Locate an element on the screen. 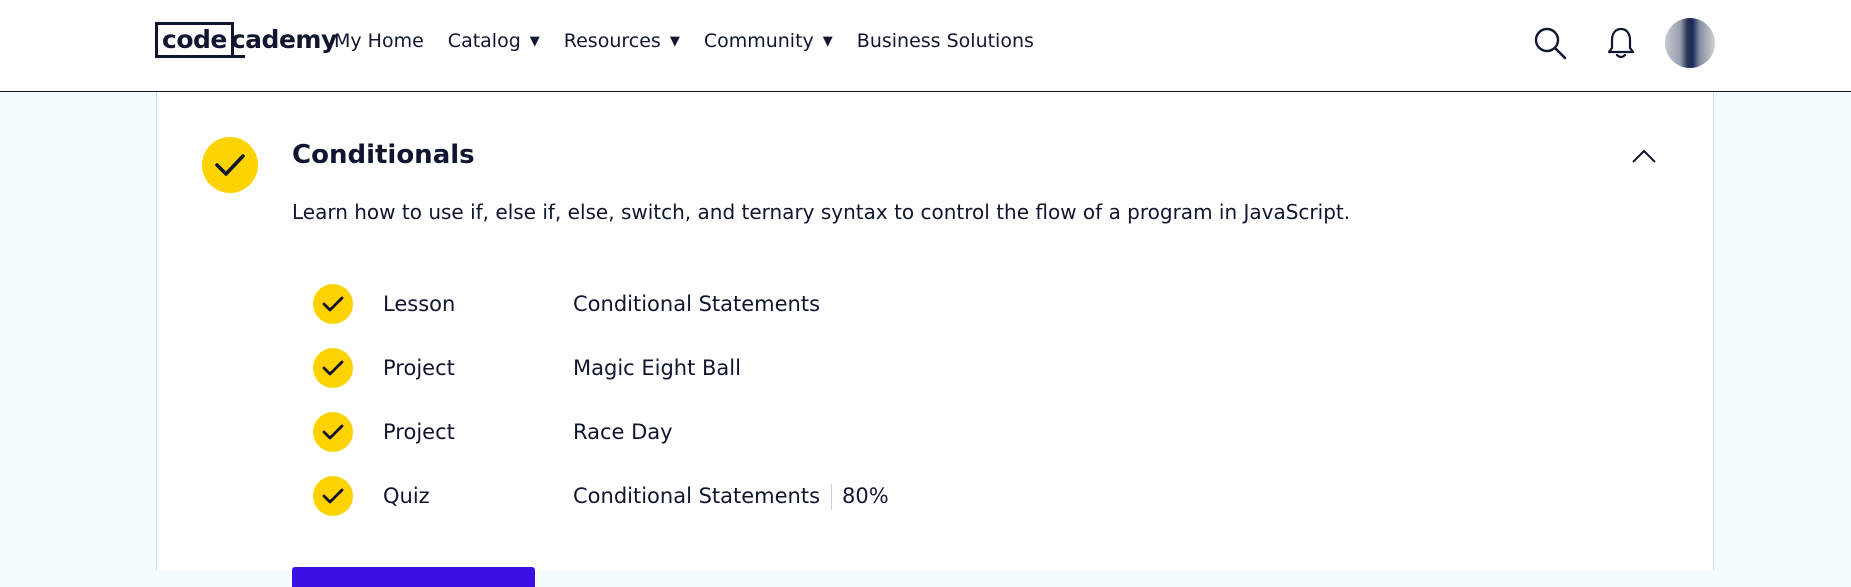  item-name: Magic Eight Ball is located at coordinates (657, 368).